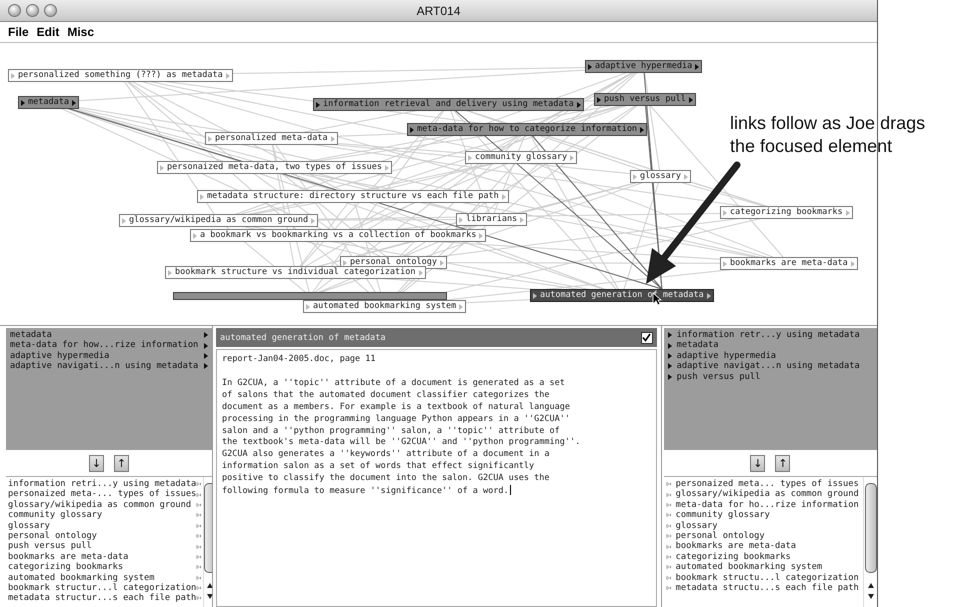 This screenshot has width=957, height=607. What do you see at coordinates (763, 536) in the screenshot?
I see `list-item: personal ontology` at bounding box center [763, 536].